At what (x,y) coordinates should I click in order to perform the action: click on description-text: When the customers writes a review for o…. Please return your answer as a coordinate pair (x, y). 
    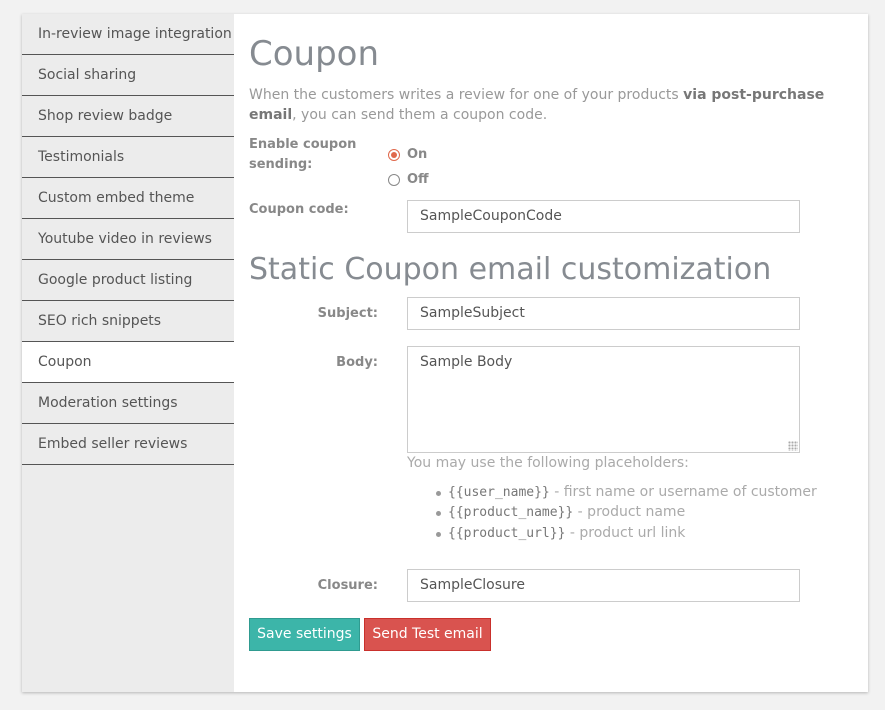
    Looking at the image, I should click on (466, 95).